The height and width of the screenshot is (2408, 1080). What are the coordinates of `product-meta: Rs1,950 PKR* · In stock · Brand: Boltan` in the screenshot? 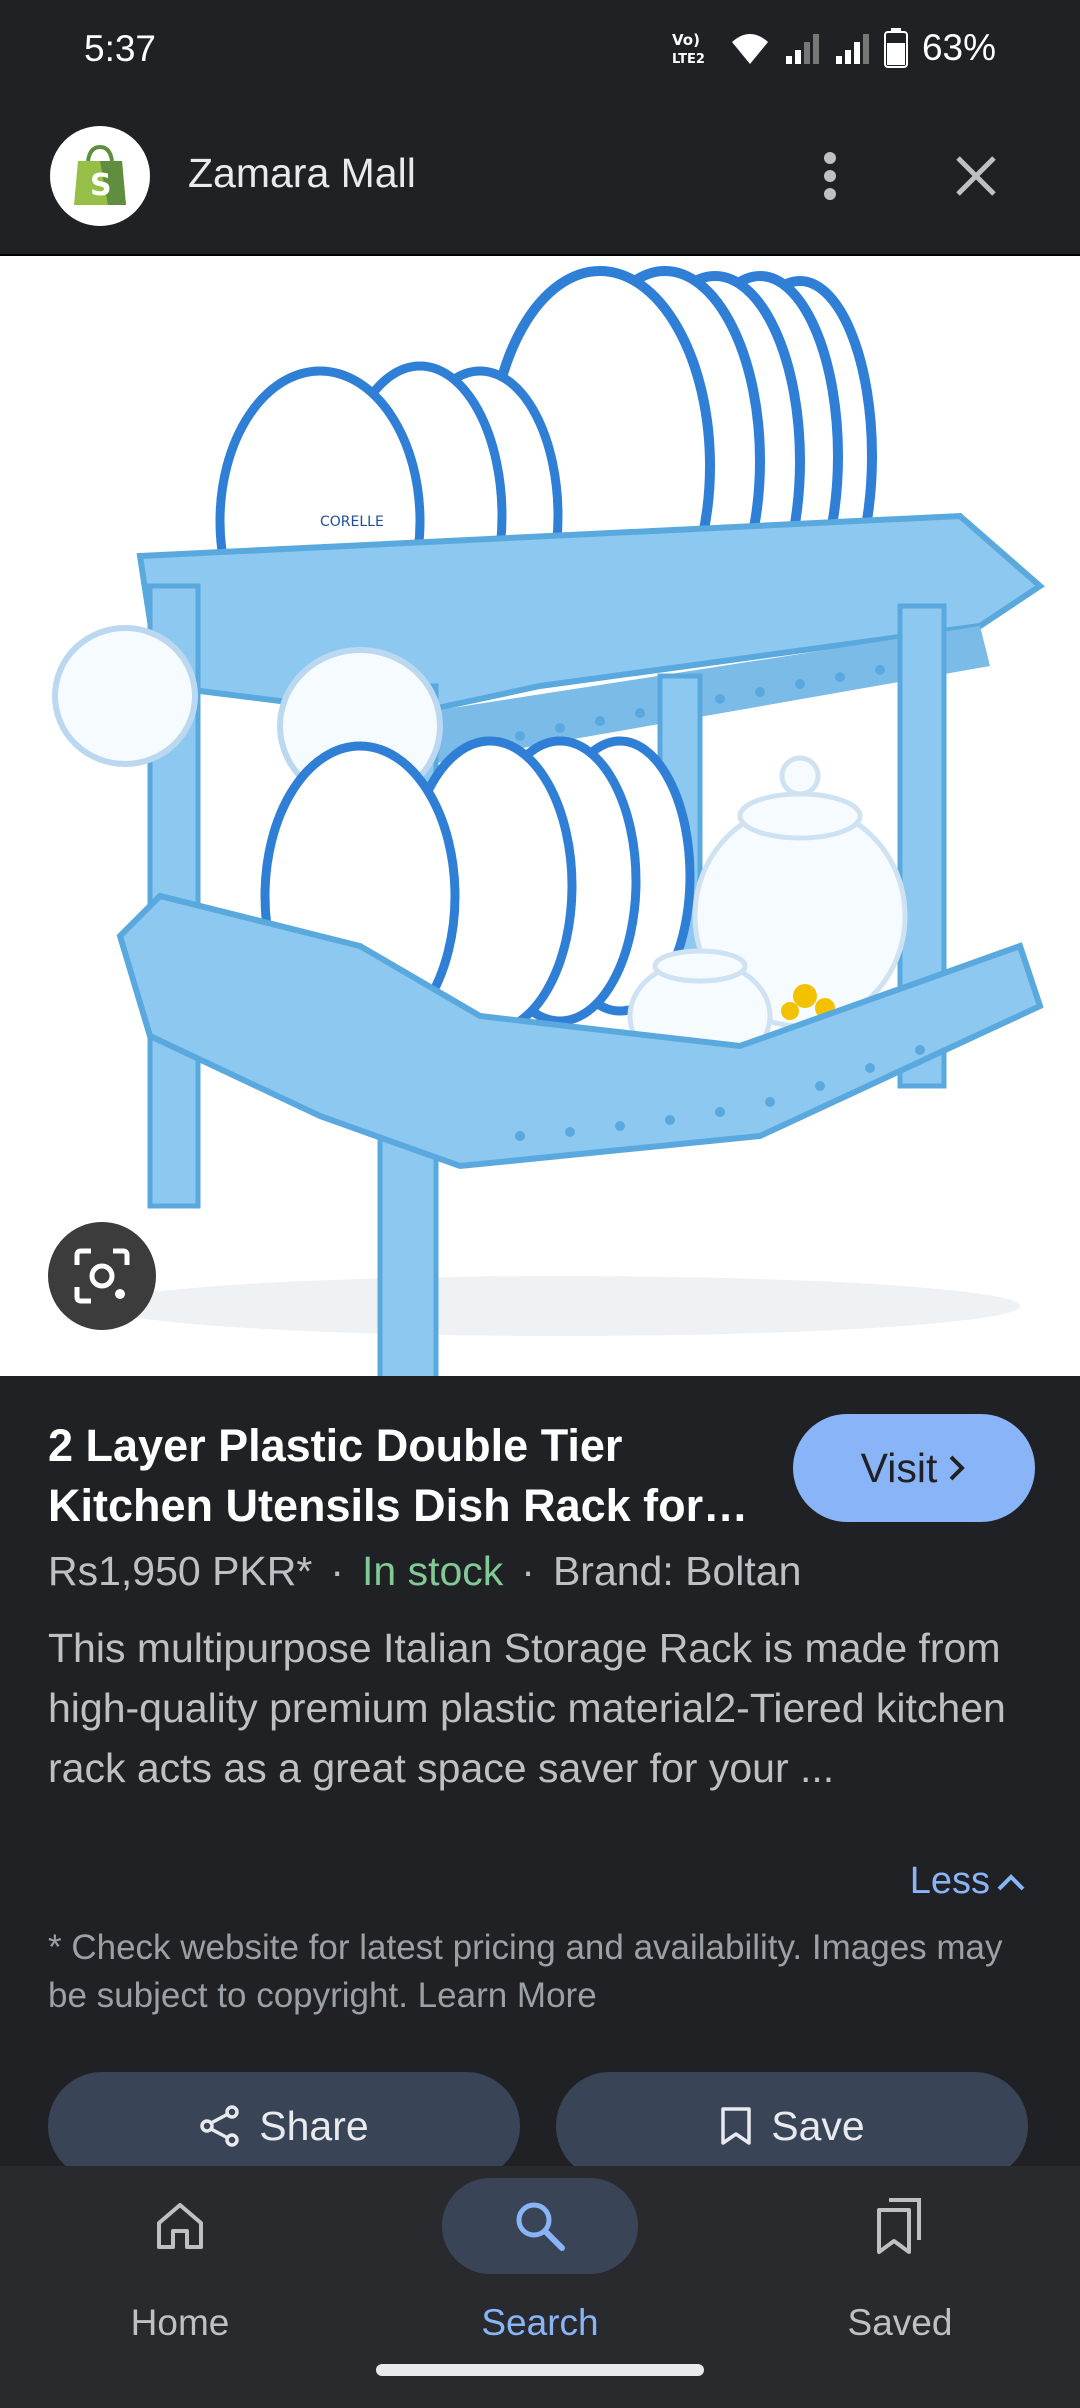 It's located at (424, 1571).